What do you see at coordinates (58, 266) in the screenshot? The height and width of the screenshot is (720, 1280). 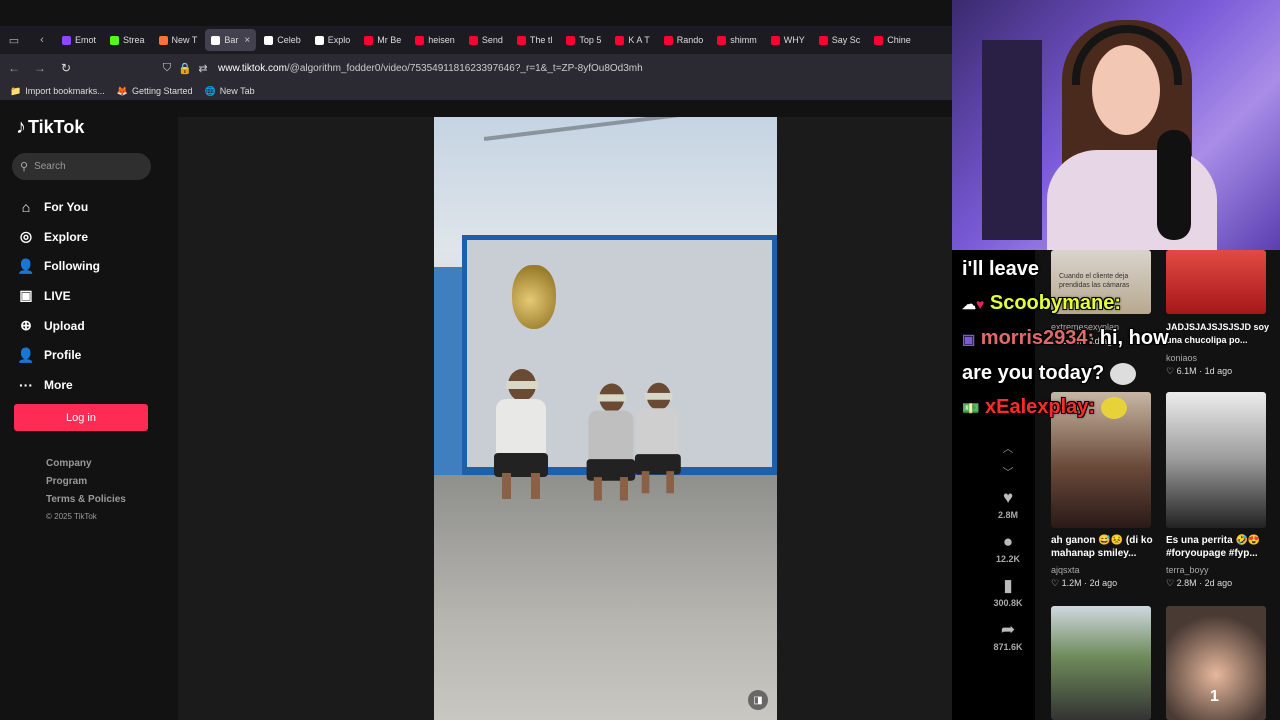 I see `sidebar-item-following: 👤 Following` at bounding box center [58, 266].